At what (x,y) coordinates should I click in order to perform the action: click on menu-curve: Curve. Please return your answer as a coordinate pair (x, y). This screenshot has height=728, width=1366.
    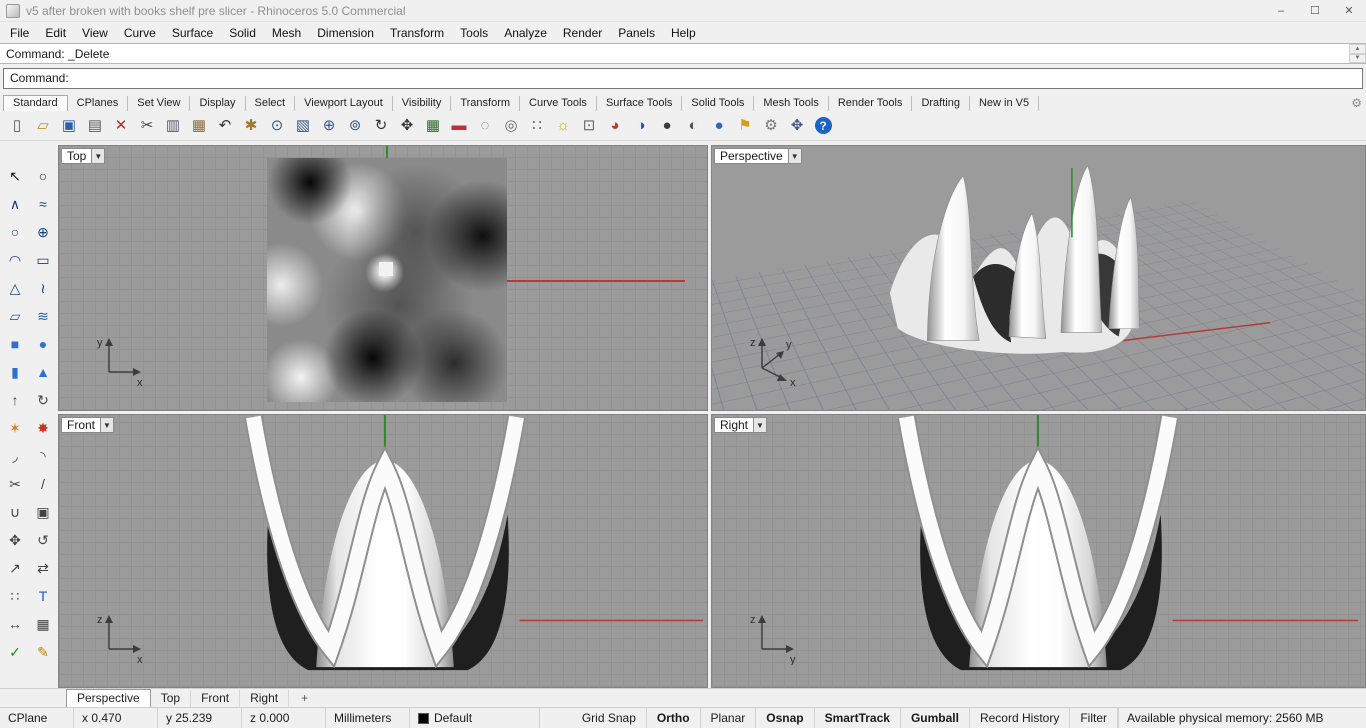
    Looking at the image, I should click on (140, 33).